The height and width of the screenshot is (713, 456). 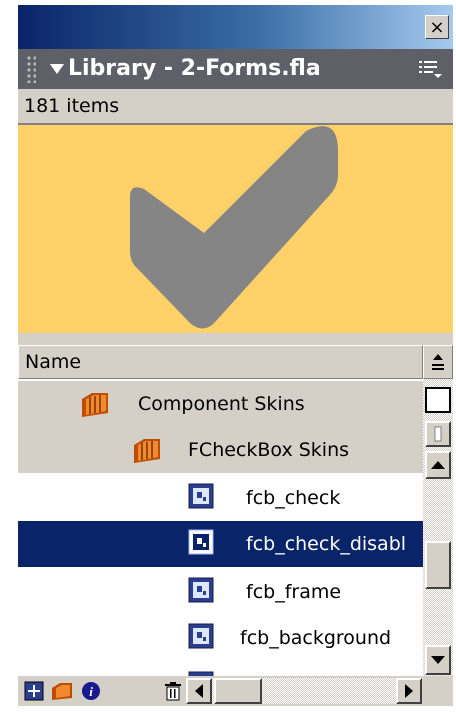 What do you see at coordinates (293, 498) in the screenshot?
I see `list-item-label: fcb_check` at bounding box center [293, 498].